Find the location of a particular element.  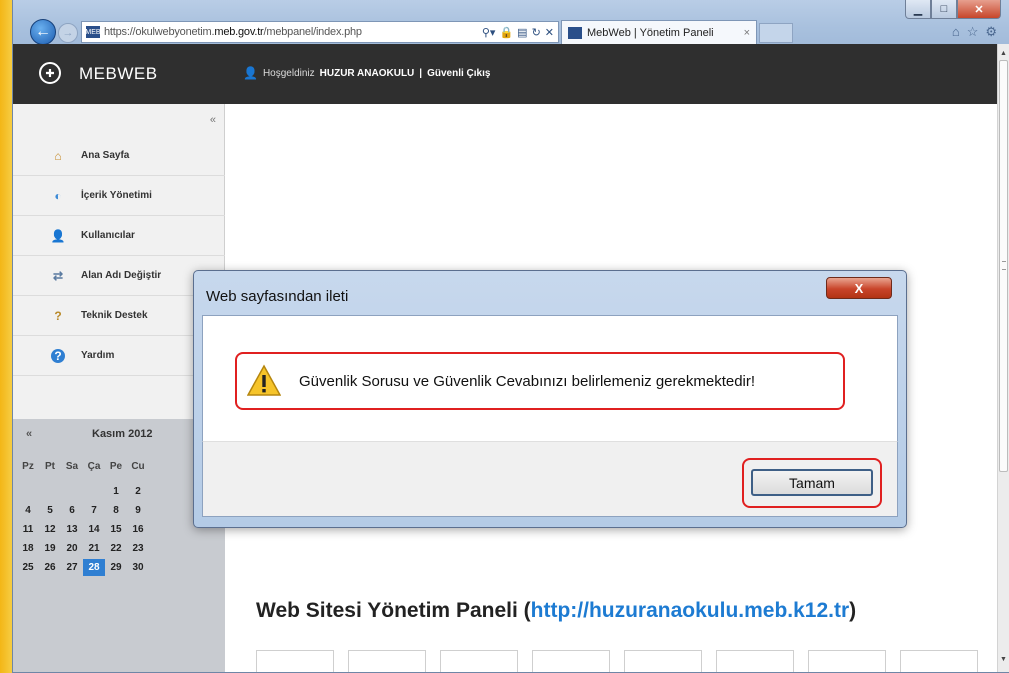

back-button: ← is located at coordinates (43, 32).